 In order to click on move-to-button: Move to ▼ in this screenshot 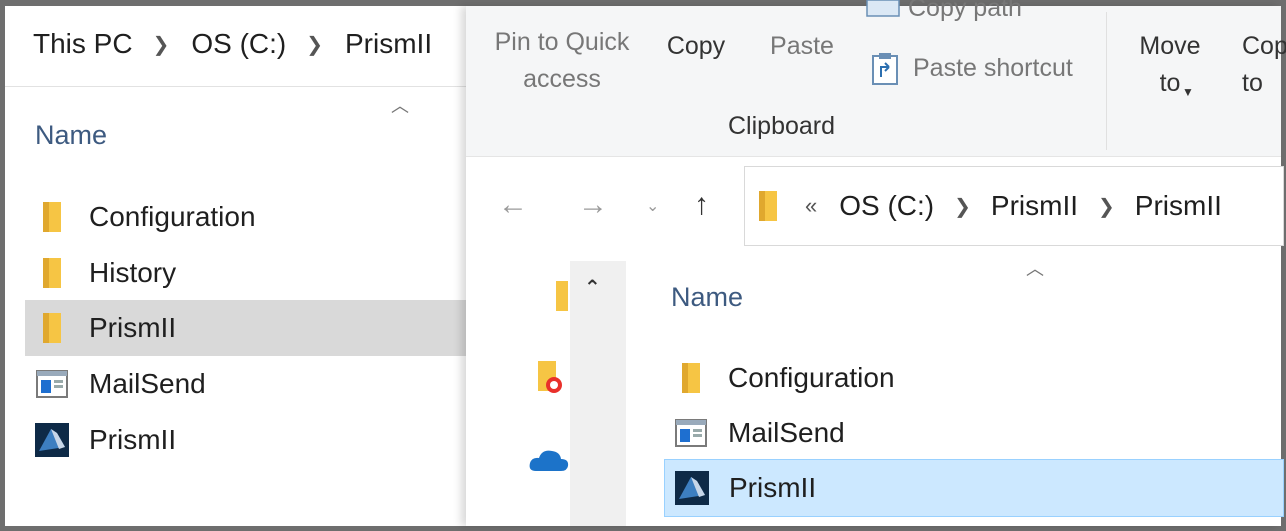, I will do `click(1170, 65)`.